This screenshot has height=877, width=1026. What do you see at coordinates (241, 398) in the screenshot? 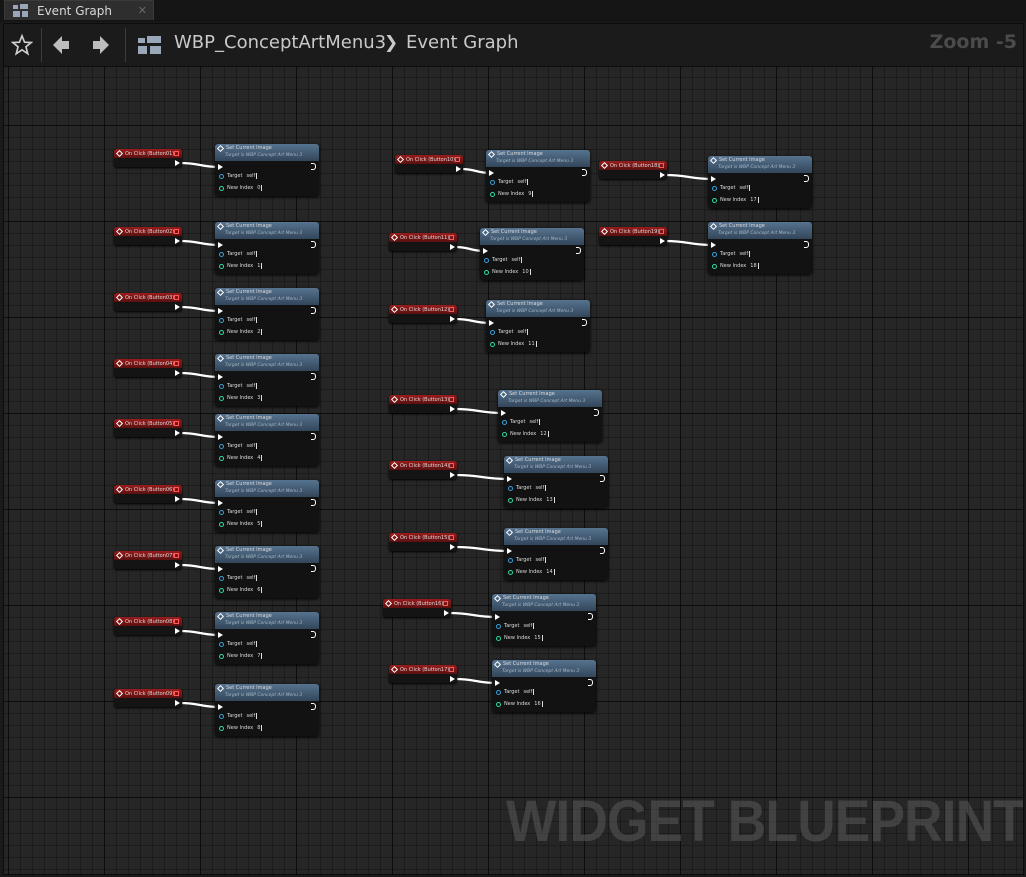
I see `new-index-pin: New Index 3` at bounding box center [241, 398].